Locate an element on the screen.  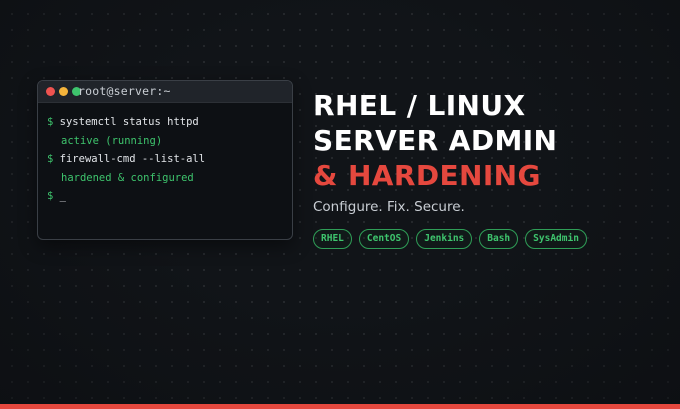
tag-bash: Bash is located at coordinates (499, 239).